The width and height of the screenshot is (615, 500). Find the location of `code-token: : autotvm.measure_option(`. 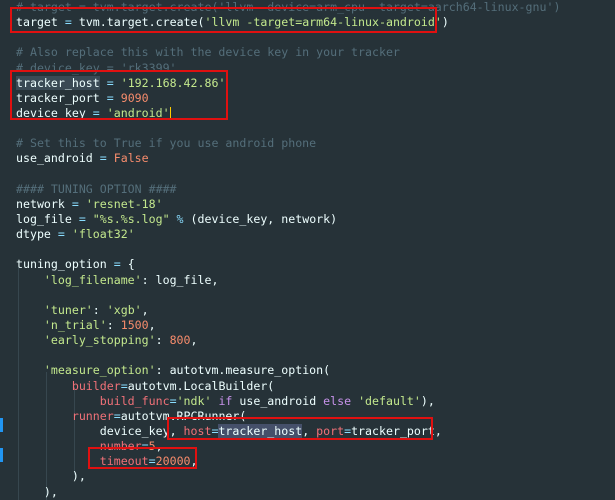

code-token: : autotvm.measure_option( is located at coordinates (243, 370).